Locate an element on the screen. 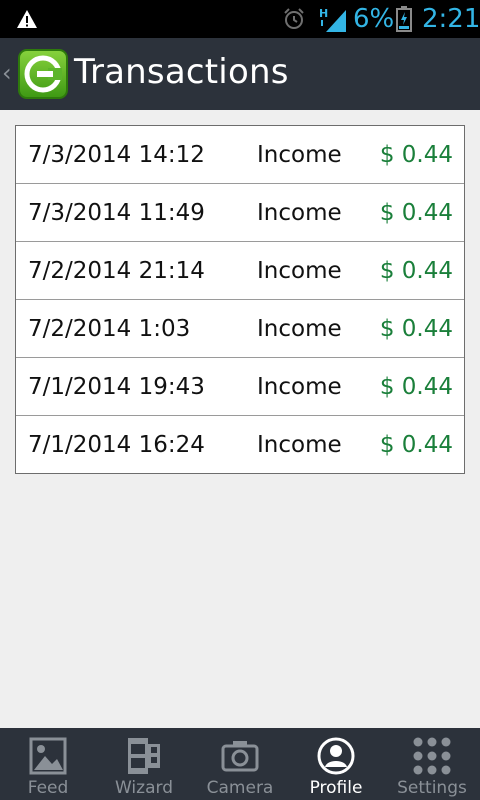 The width and height of the screenshot is (480, 800). grid-dots-icon is located at coordinates (432, 756).